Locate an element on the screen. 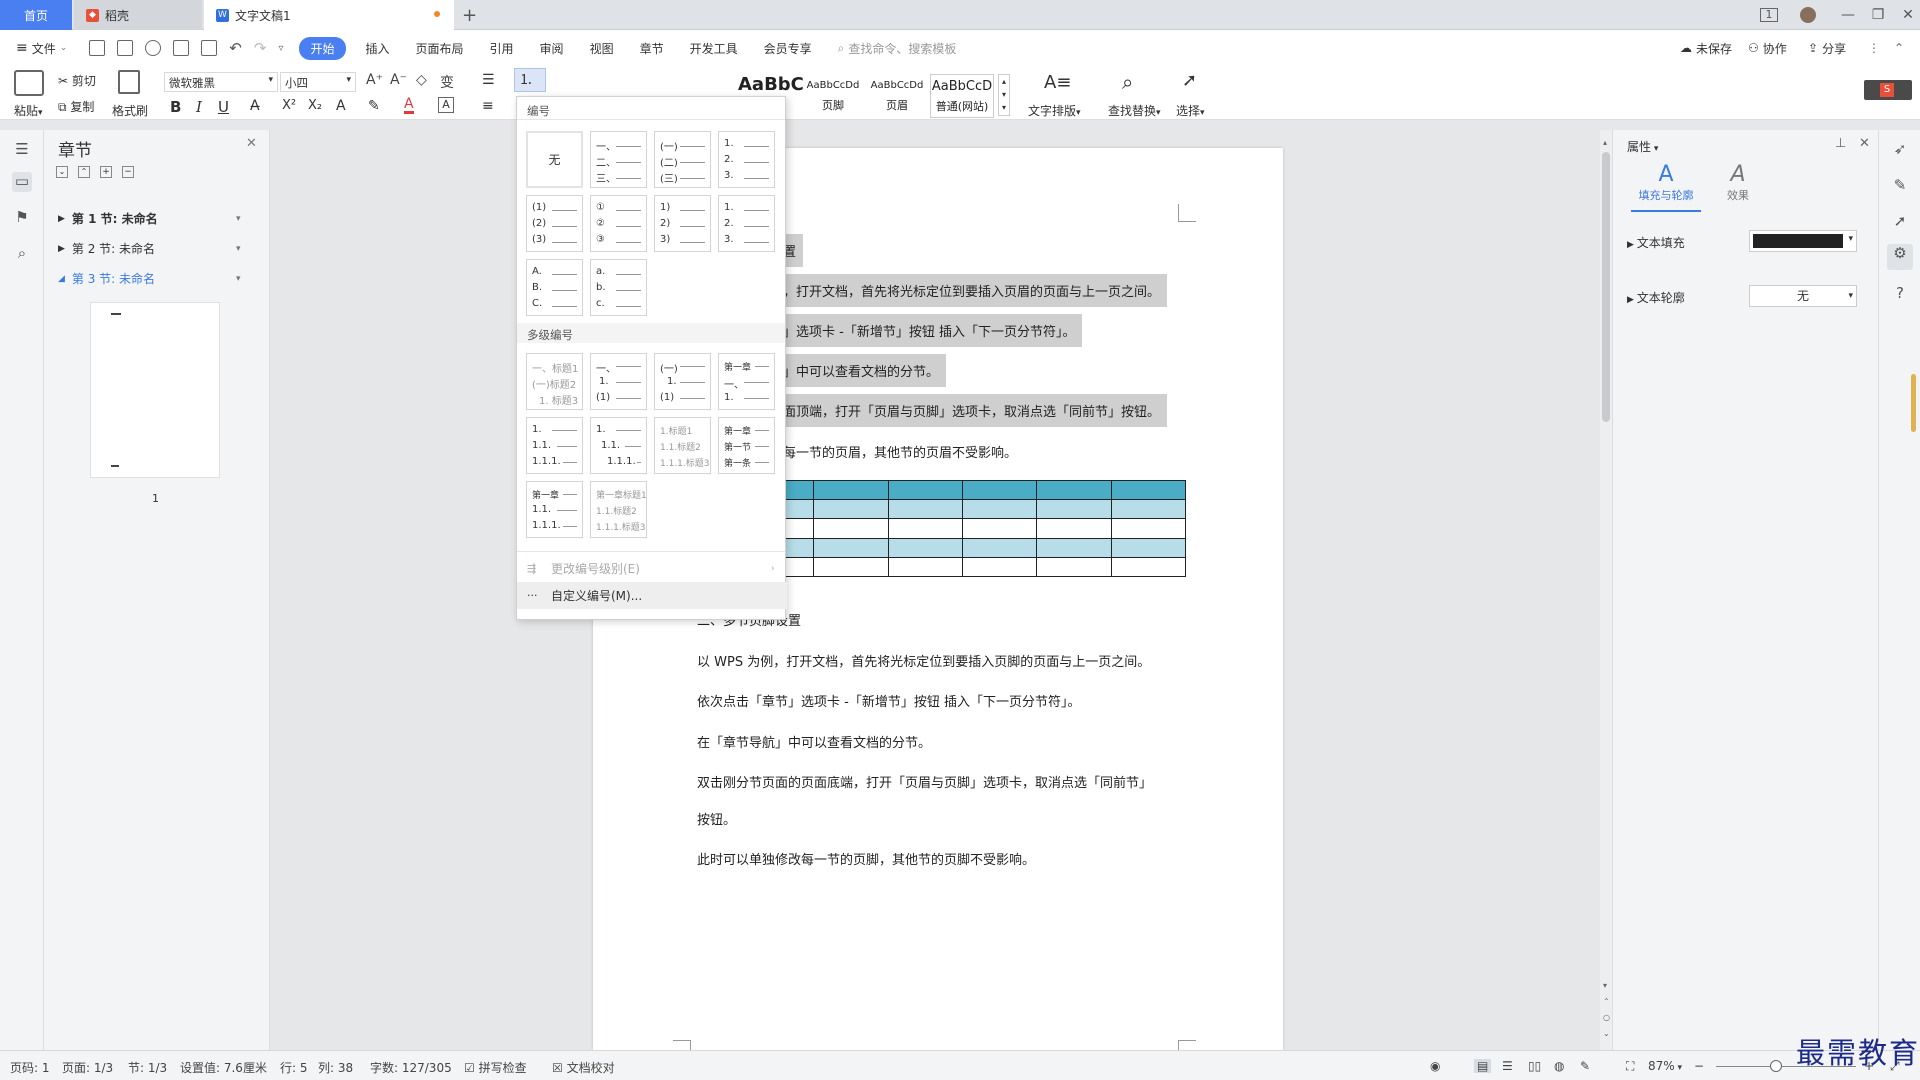 This screenshot has height=1080, width=1920. menu-tab-references: 引用 is located at coordinates (502, 48).